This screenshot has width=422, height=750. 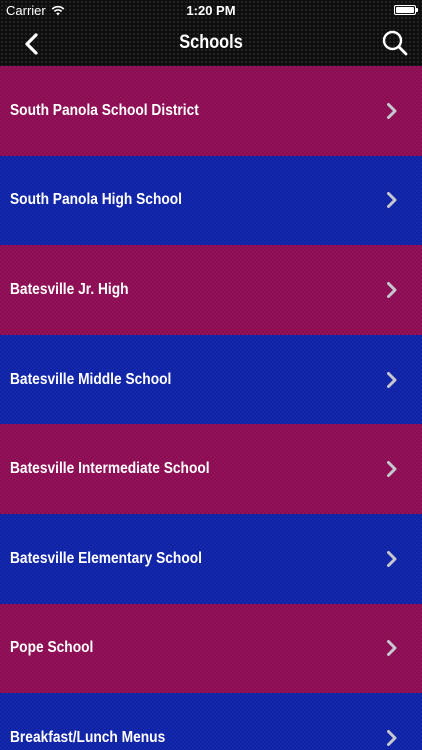 What do you see at coordinates (211, 379) in the screenshot?
I see `school-list-item: Batesville Middle School` at bounding box center [211, 379].